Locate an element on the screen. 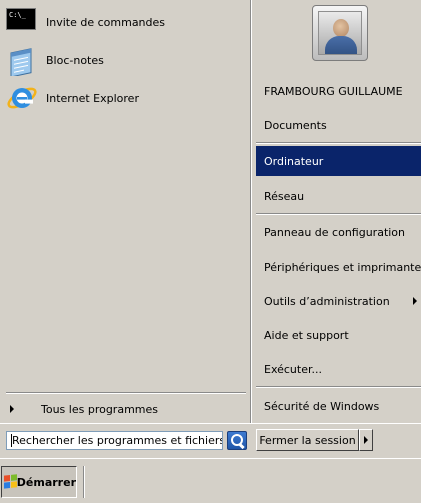  places-item-help-support: Aide et support is located at coordinates (338, 335).